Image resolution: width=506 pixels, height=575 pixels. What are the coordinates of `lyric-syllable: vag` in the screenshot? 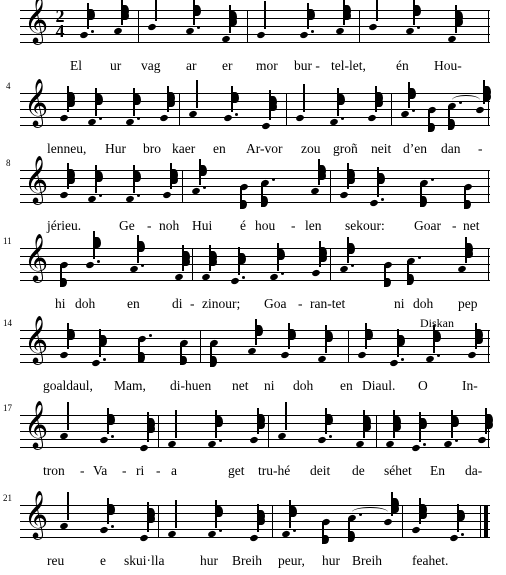 It's located at (151, 65).